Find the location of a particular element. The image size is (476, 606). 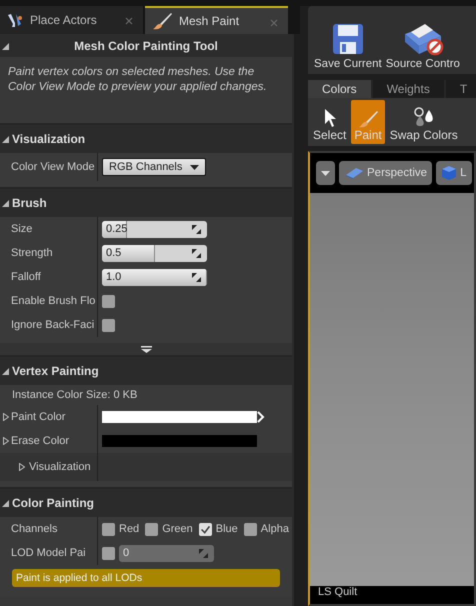

property-label: Paint Color is located at coordinates (38, 417).